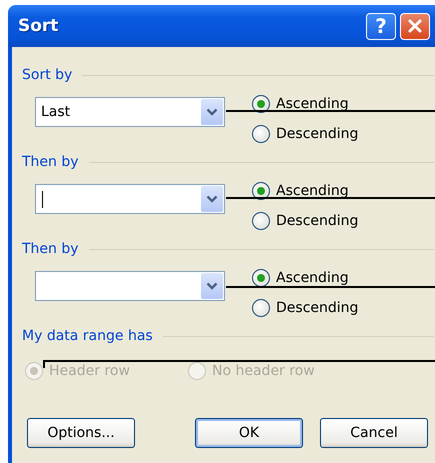  What do you see at coordinates (263, 371) in the screenshot?
I see `radio-label: No header row` at bounding box center [263, 371].